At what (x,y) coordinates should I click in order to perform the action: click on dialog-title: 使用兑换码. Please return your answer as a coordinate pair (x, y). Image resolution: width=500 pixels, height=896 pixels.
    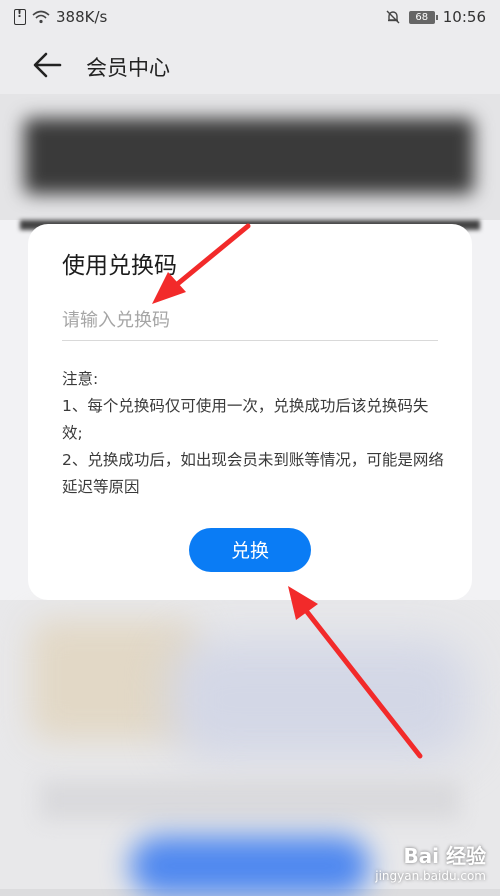
    Looking at the image, I should click on (119, 266).